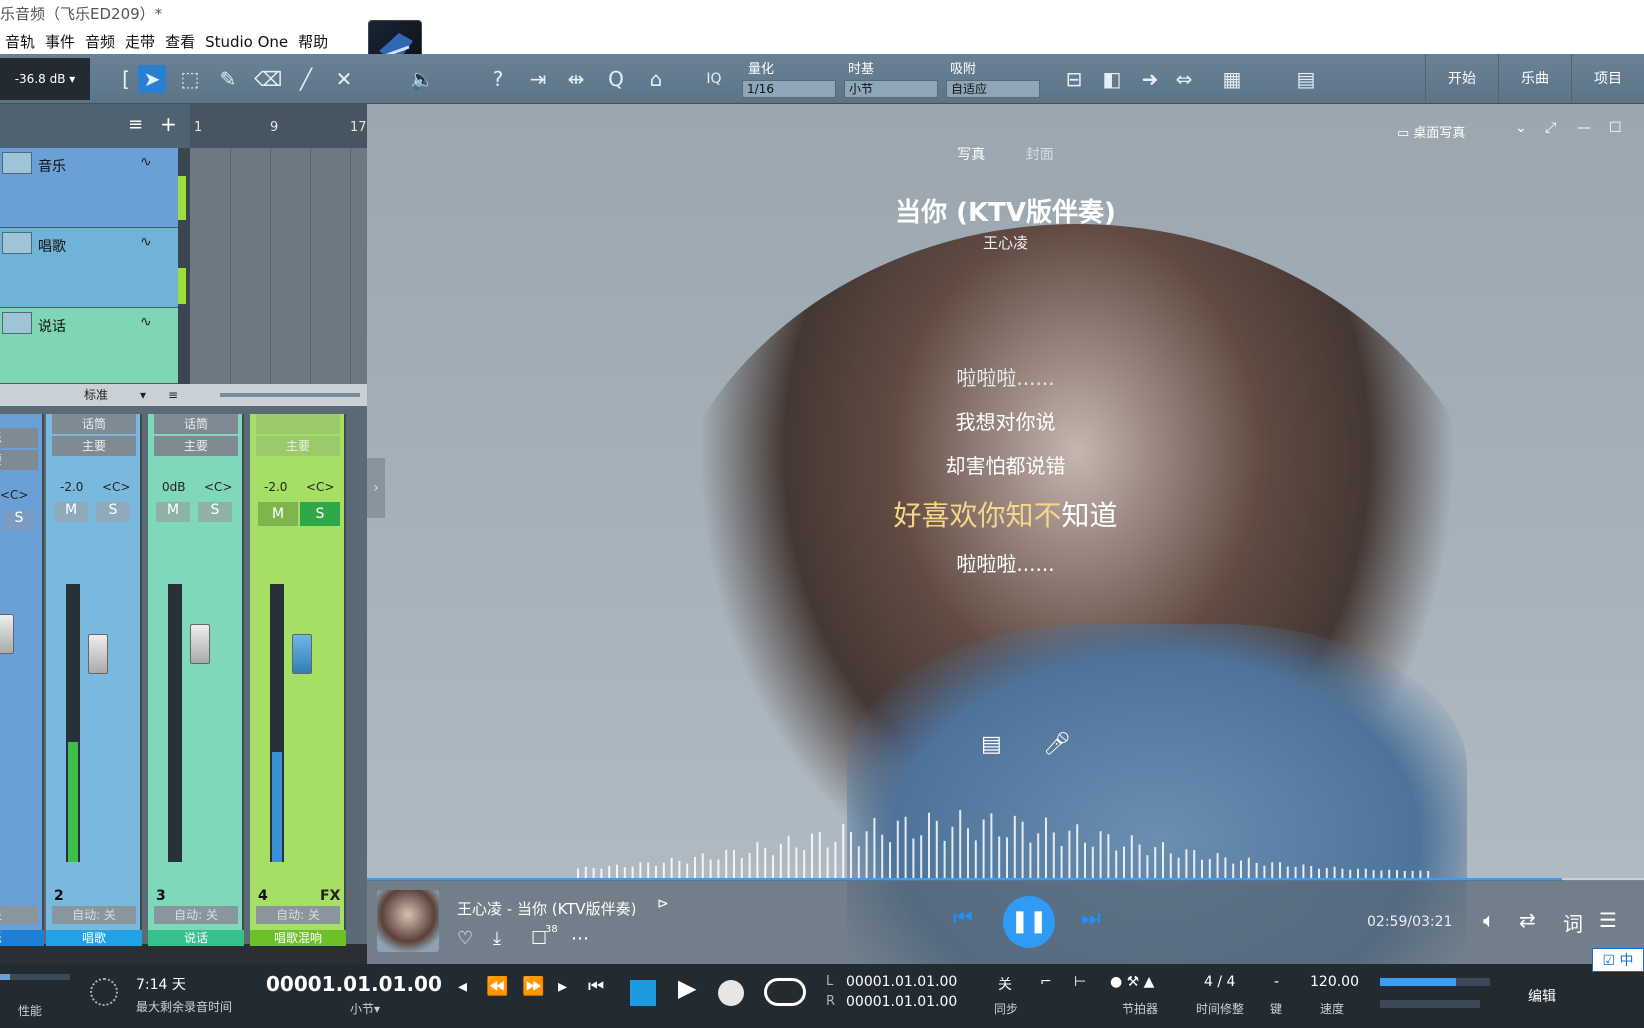 Image resolution: width=1644 pixels, height=1028 pixels. What do you see at coordinates (228, 79) in the screenshot?
I see `pencil-tool-icon: ✎` at bounding box center [228, 79].